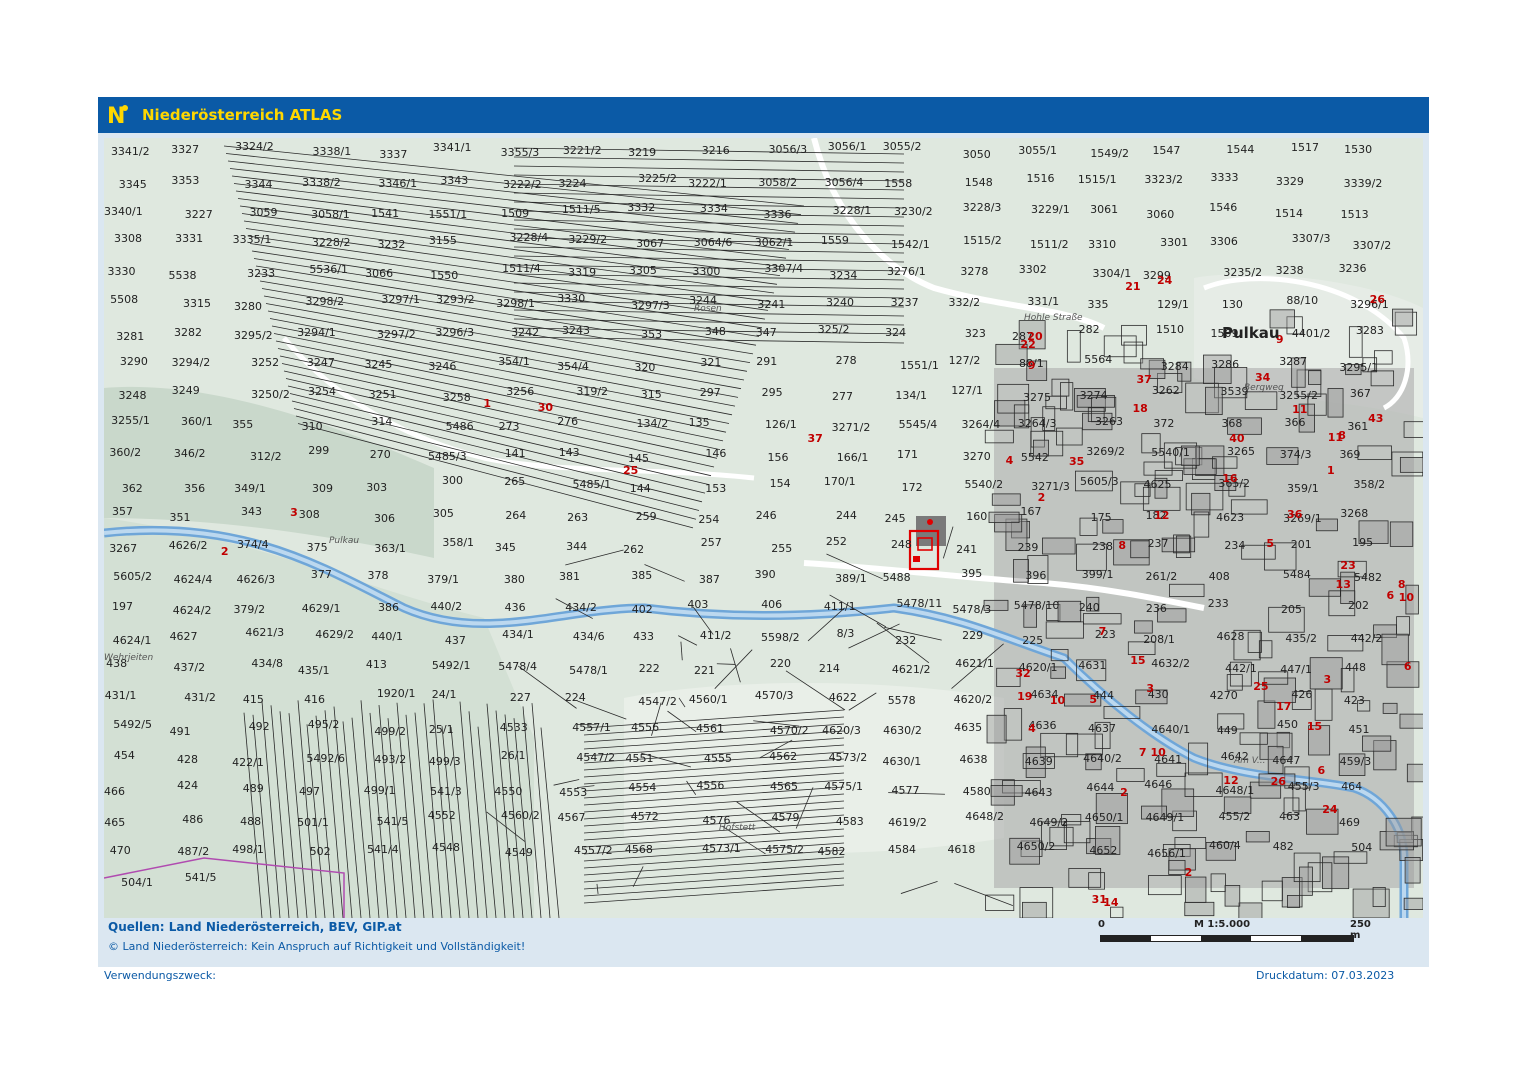  Describe the element at coordinates (446, 792) in the screenshot. I see `parcel-number-label: 541/3` at that location.